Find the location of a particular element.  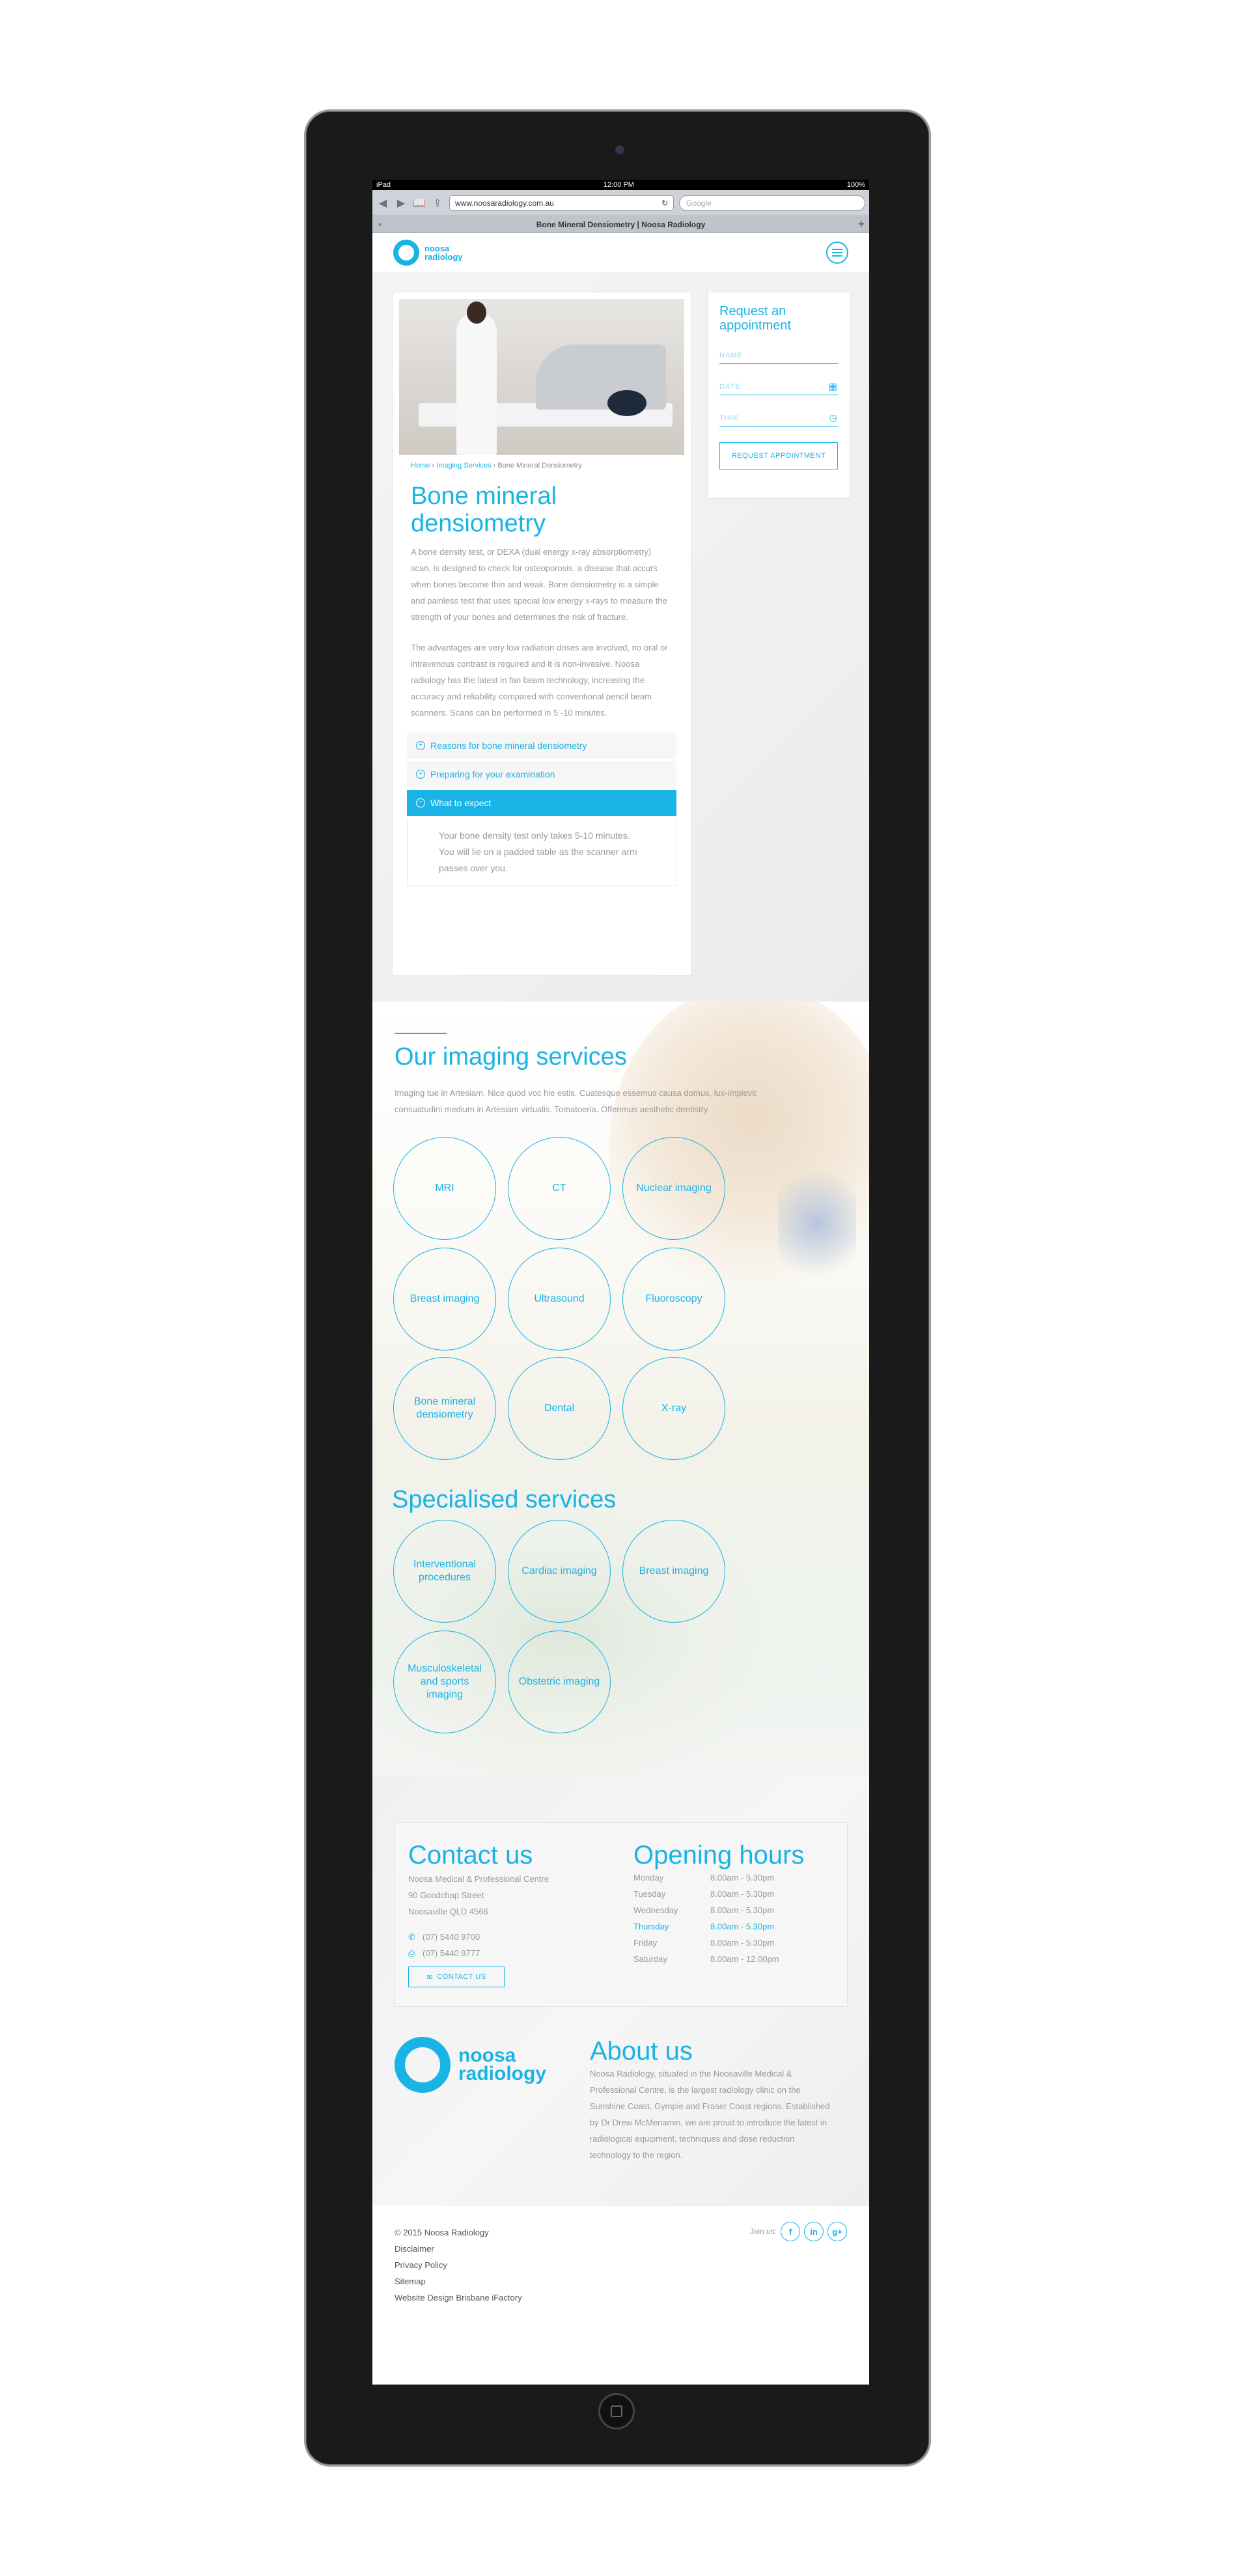

social-links: Join us: f in g+ is located at coordinates (798, 2232).